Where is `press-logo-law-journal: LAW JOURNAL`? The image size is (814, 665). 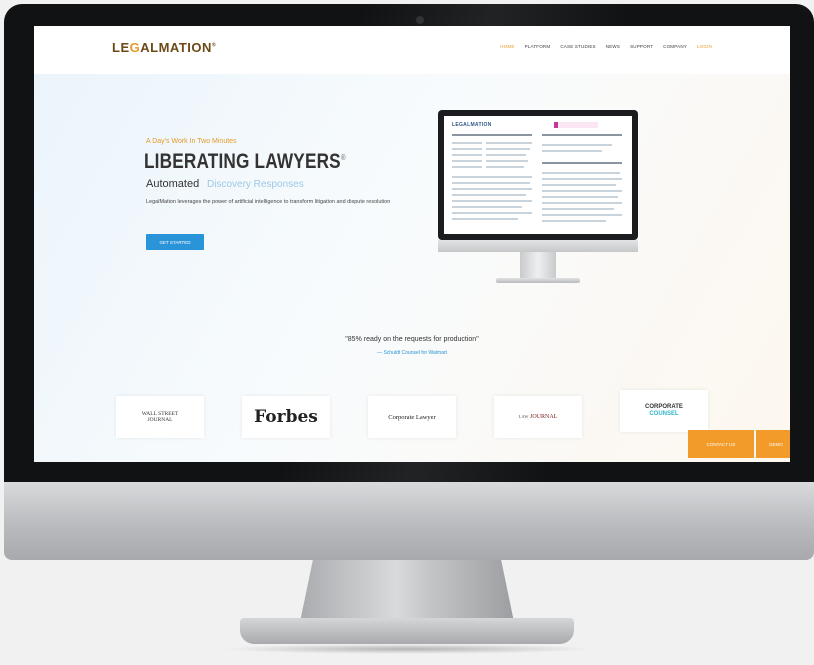 press-logo-law-journal: LAW JOURNAL is located at coordinates (538, 417).